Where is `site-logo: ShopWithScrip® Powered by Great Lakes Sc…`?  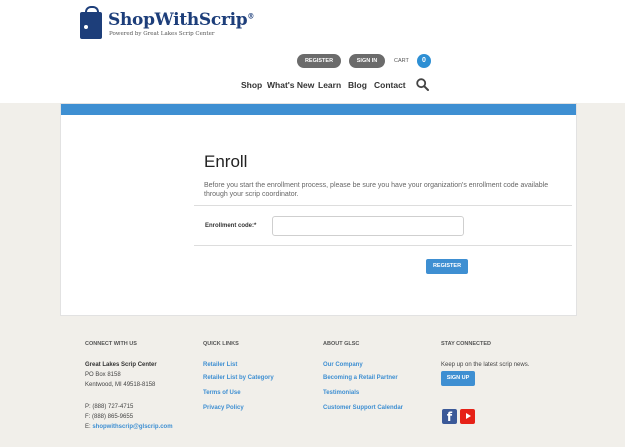
site-logo: ShopWithScrip® Powered by Great Lakes Sc… is located at coordinates (166, 27).